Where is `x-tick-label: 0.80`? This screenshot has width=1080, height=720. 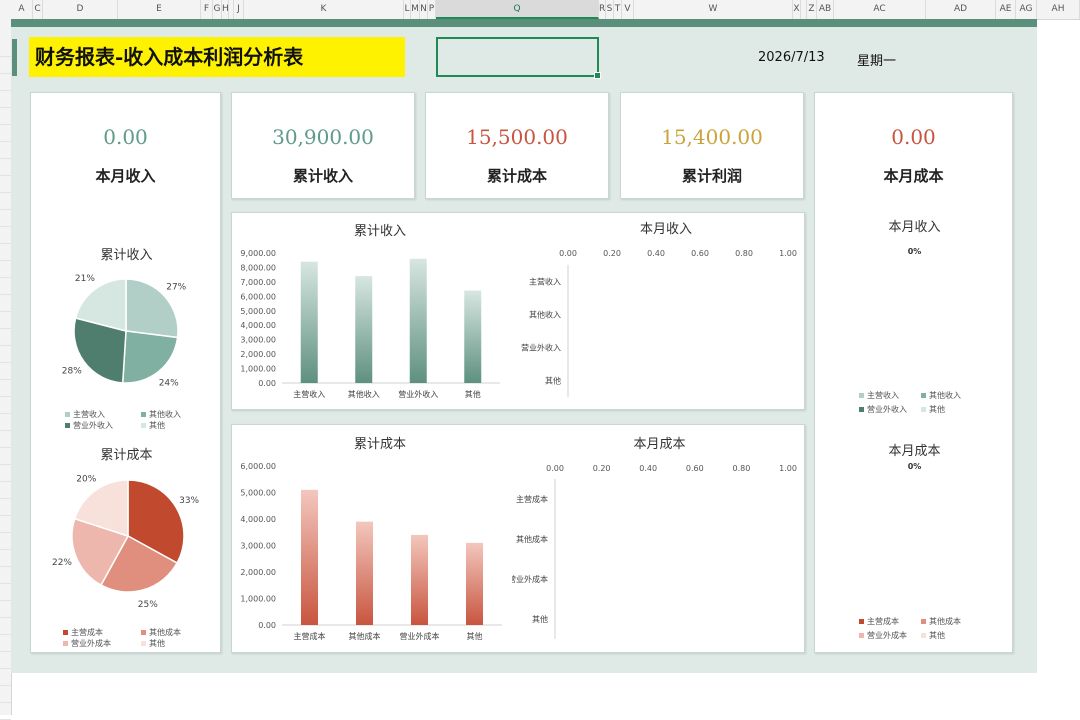 x-tick-label: 0.80 is located at coordinates (744, 253).